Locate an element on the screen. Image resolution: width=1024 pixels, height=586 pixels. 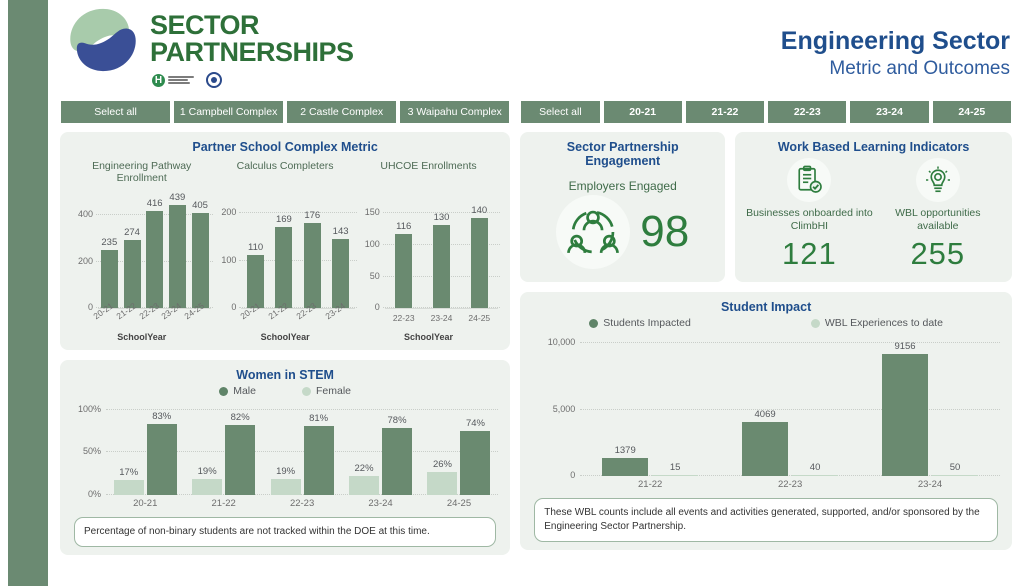
bar-value-label: 40 is located at coordinates (815, 467).